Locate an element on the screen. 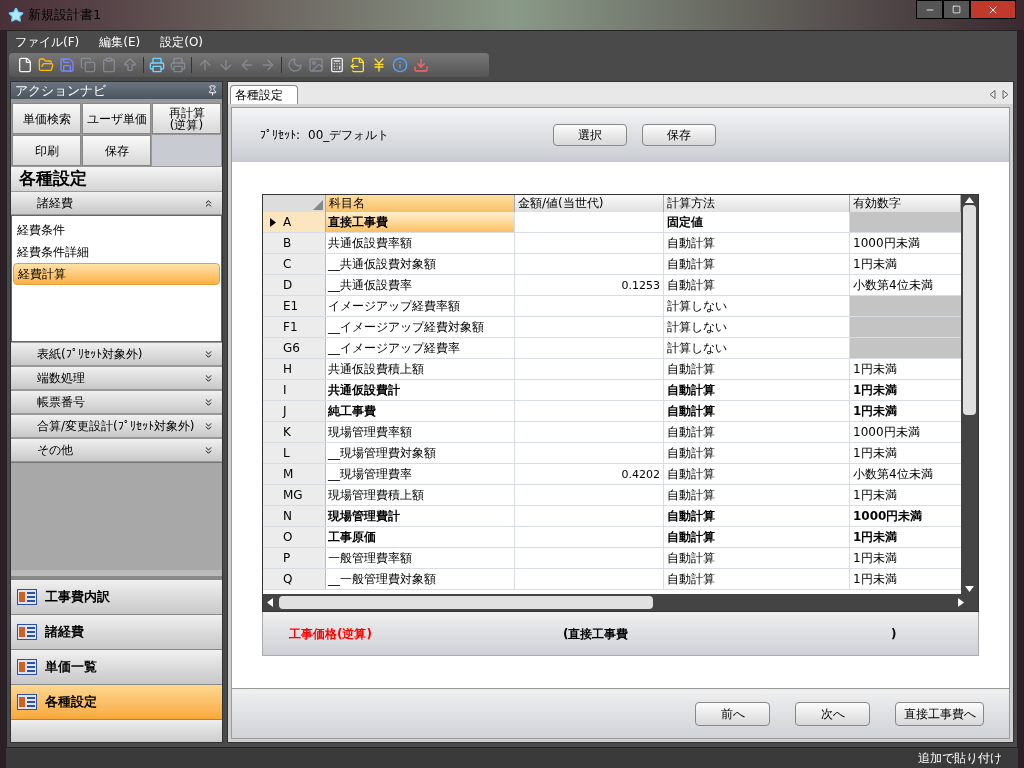 The image size is (1024, 768). row-header: E1 is located at coordinates (294, 306).